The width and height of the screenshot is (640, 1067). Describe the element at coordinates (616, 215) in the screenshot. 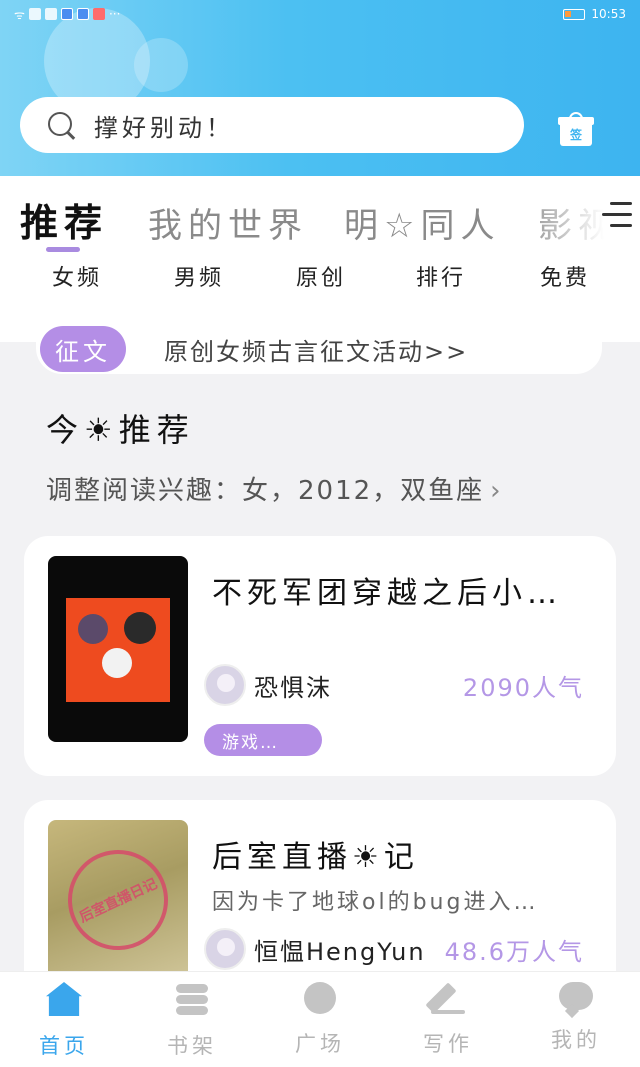

I see `category-menu-icon` at that location.